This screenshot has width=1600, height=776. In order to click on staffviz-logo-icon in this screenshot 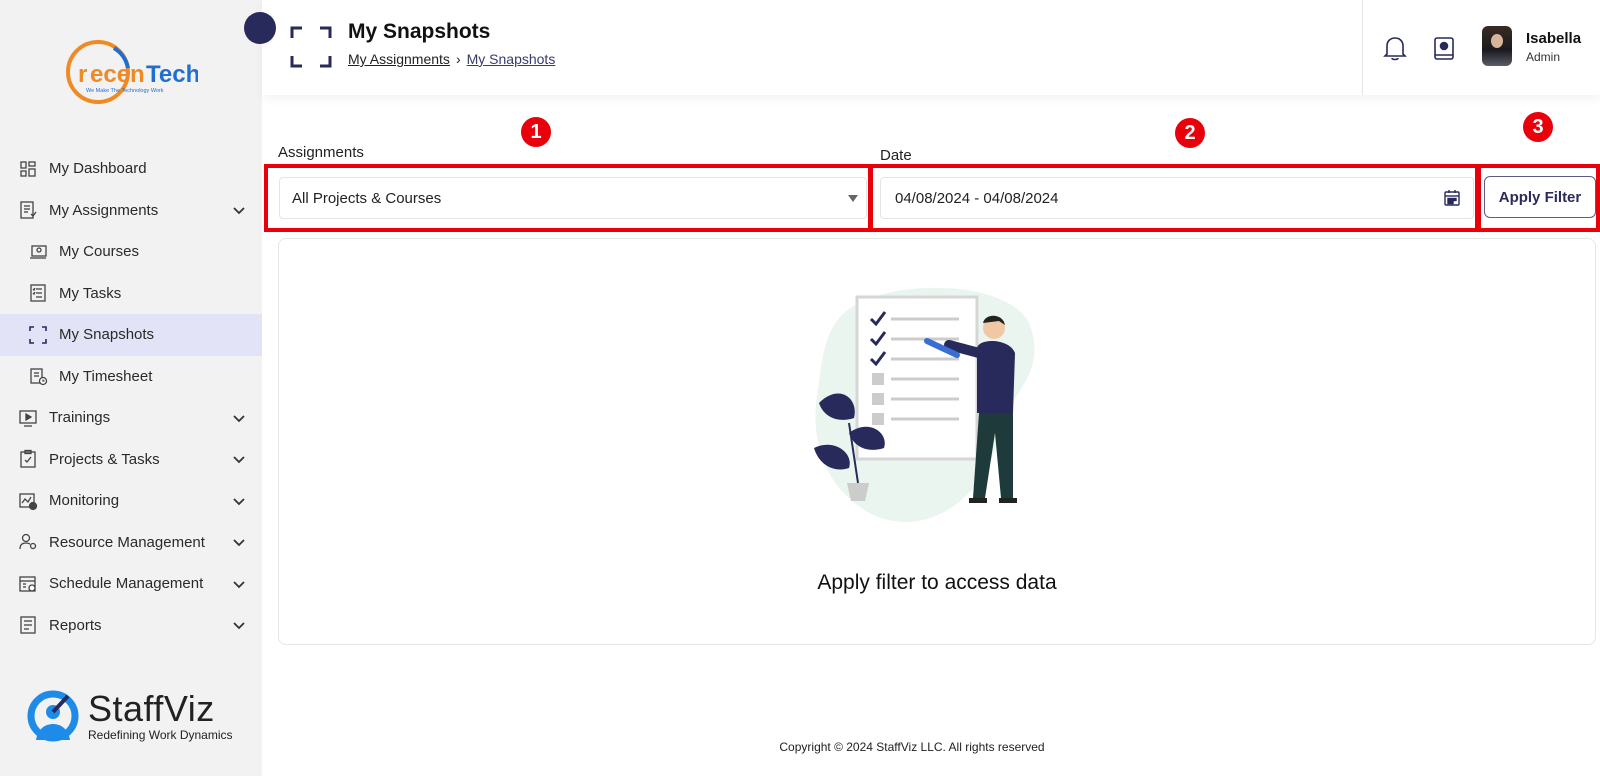, I will do `click(53, 716)`.